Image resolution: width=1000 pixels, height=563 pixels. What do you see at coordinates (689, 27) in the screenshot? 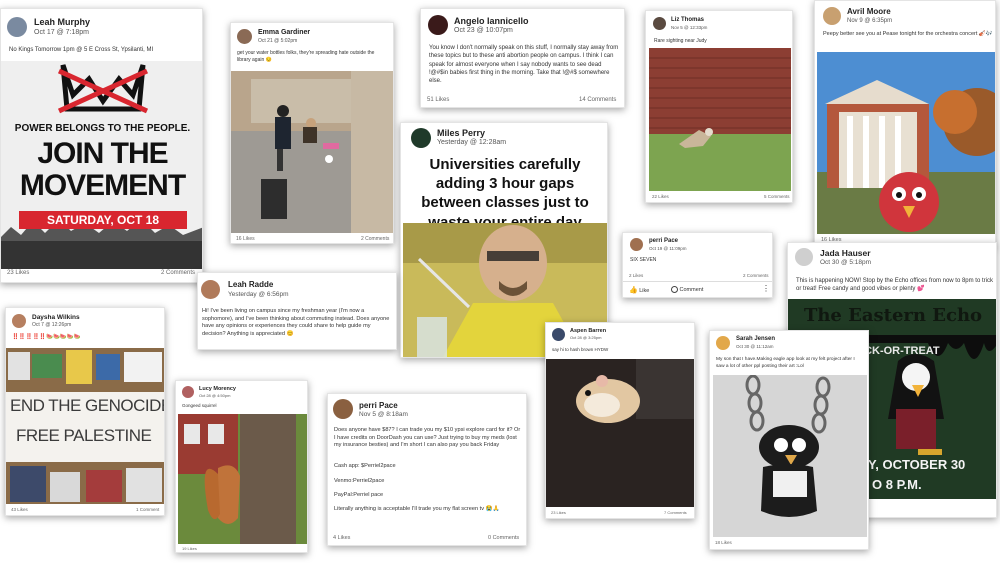
I see `post-time: Nov 5 @ 12:33pm` at bounding box center [689, 27].